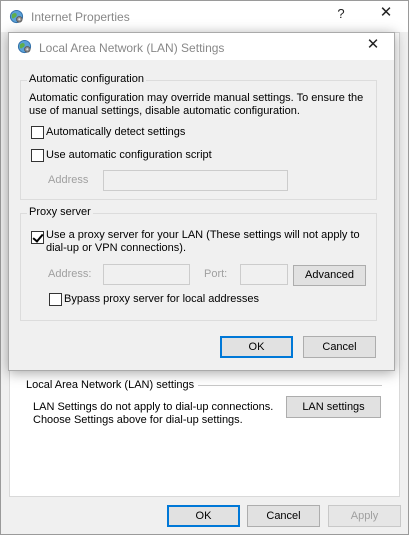  Describe the element at coordinates (37, 155) in the screenshot. I see `use-script-checkbox` at that location.